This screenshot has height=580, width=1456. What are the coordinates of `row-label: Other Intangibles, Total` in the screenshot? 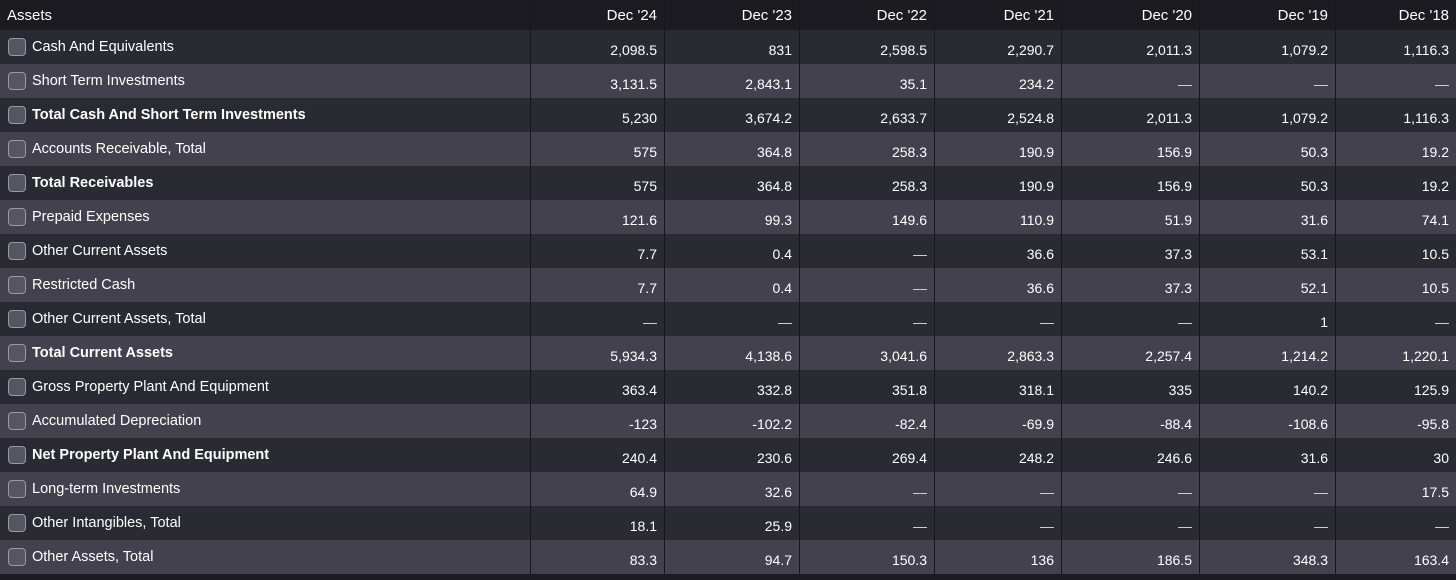 It's located at (106, 523).